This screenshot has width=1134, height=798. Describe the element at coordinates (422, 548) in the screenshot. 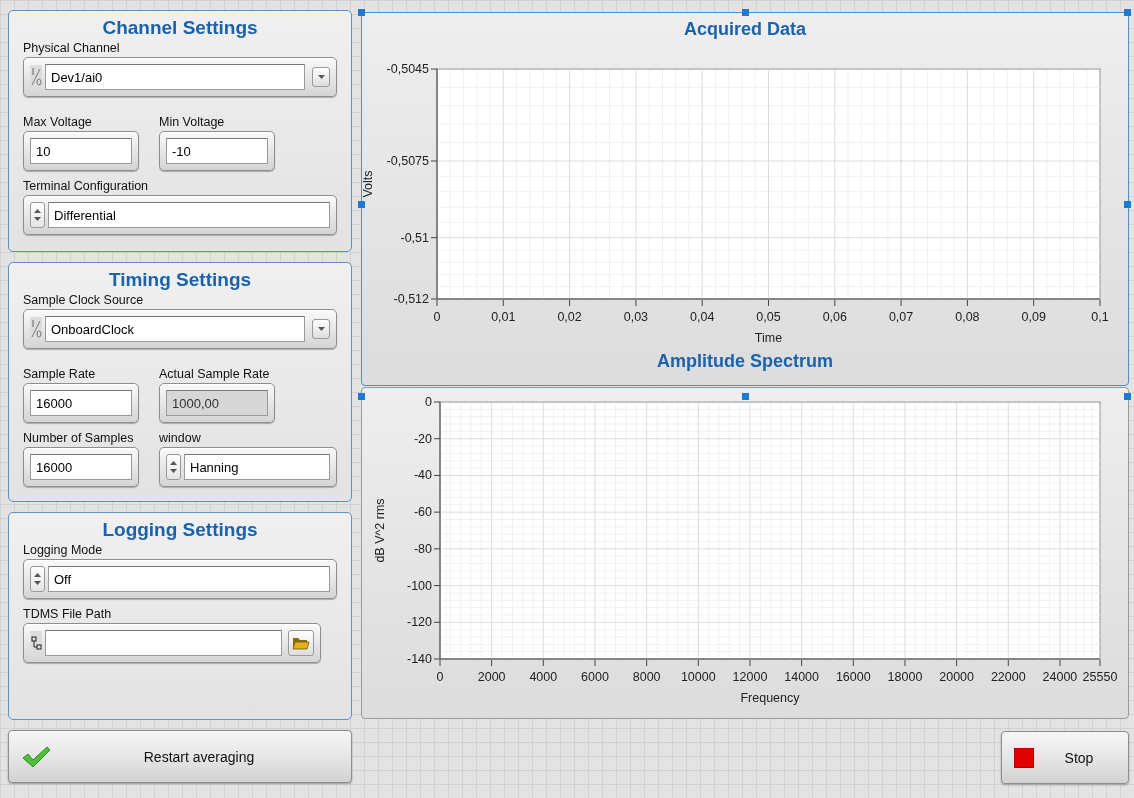

I see `tick-label: -80` at that location.